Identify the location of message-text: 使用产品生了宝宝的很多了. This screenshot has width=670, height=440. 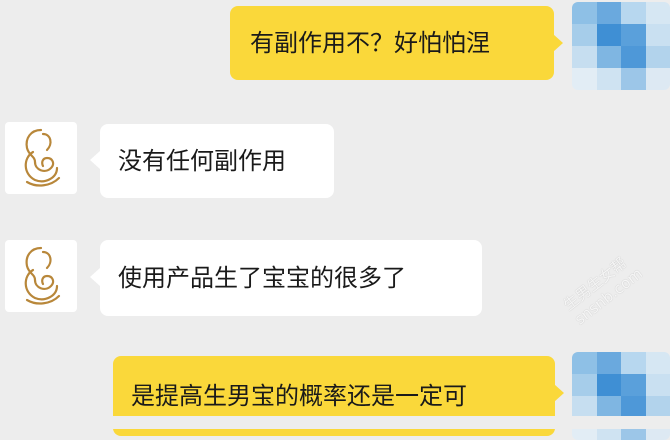
(262, 278).